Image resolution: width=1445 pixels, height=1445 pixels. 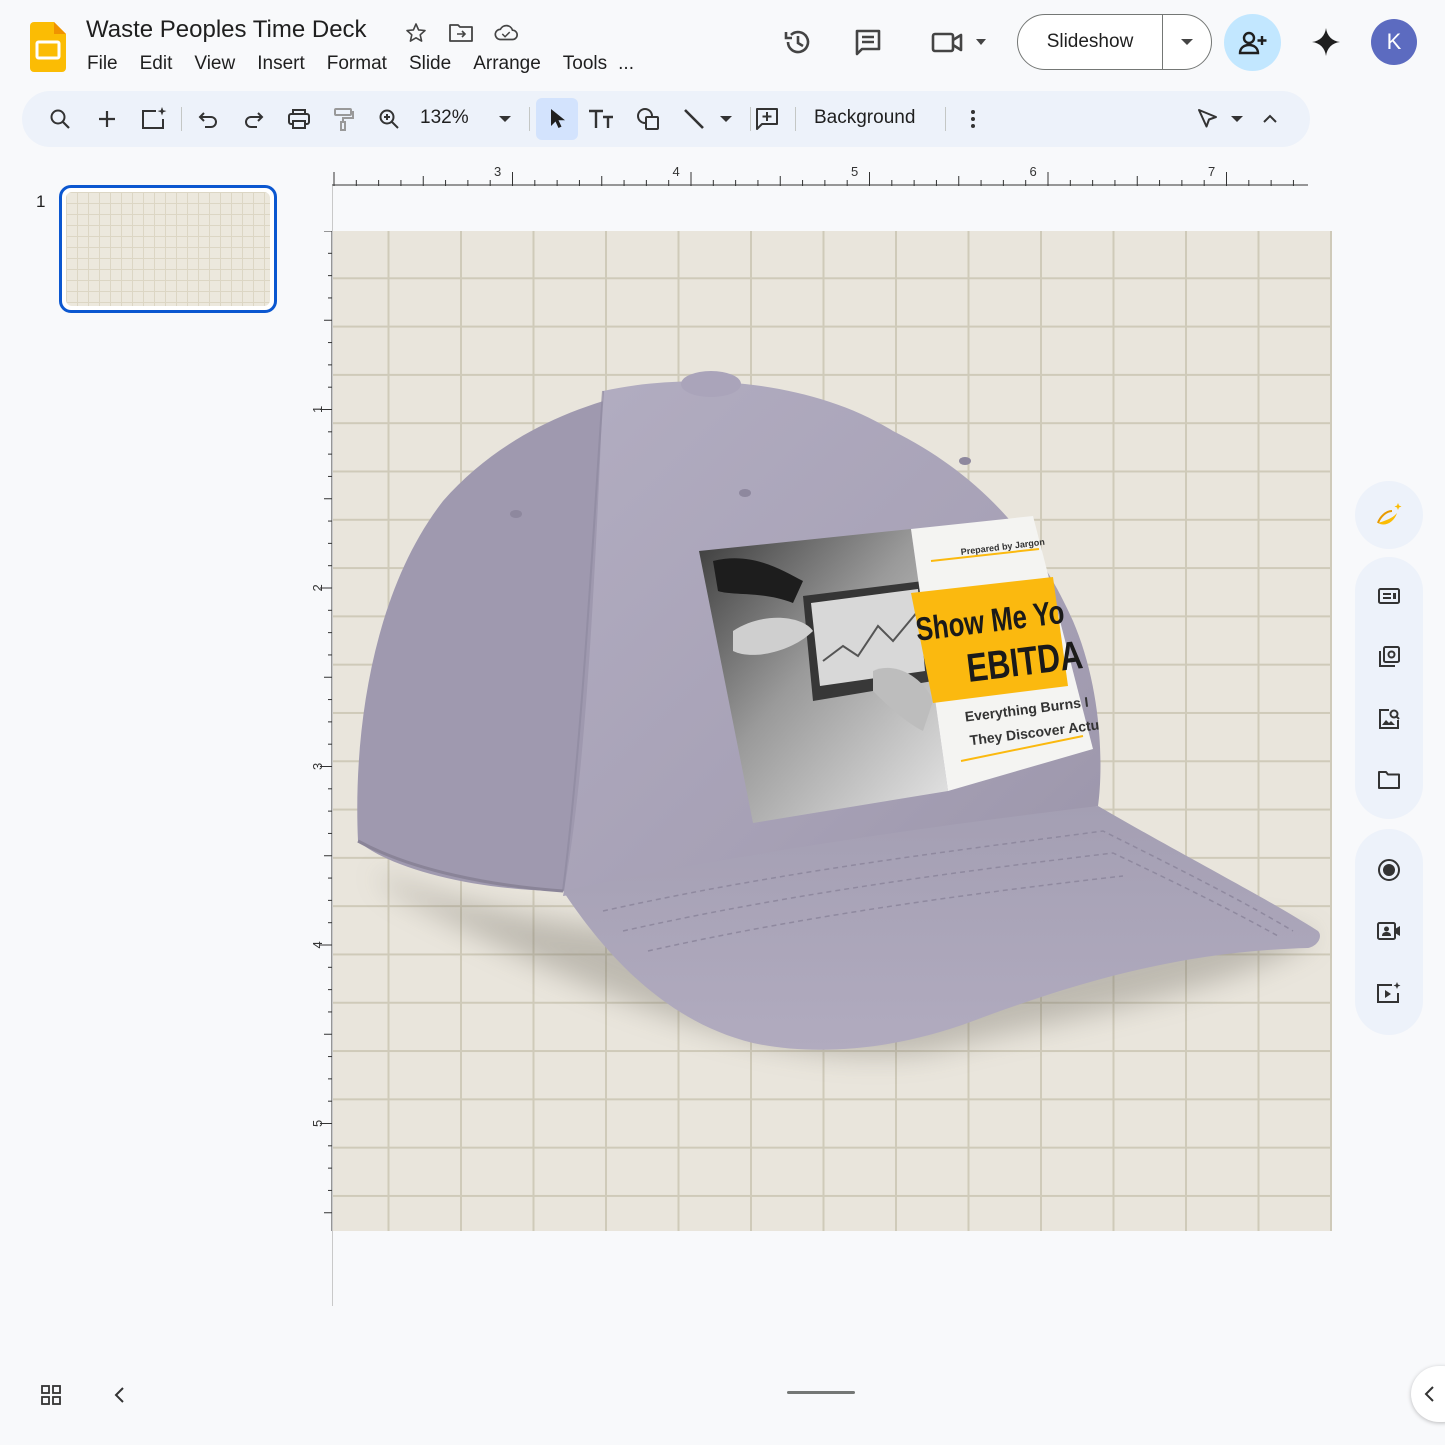 I want to click on share-button, so click(x=1252, y=42).